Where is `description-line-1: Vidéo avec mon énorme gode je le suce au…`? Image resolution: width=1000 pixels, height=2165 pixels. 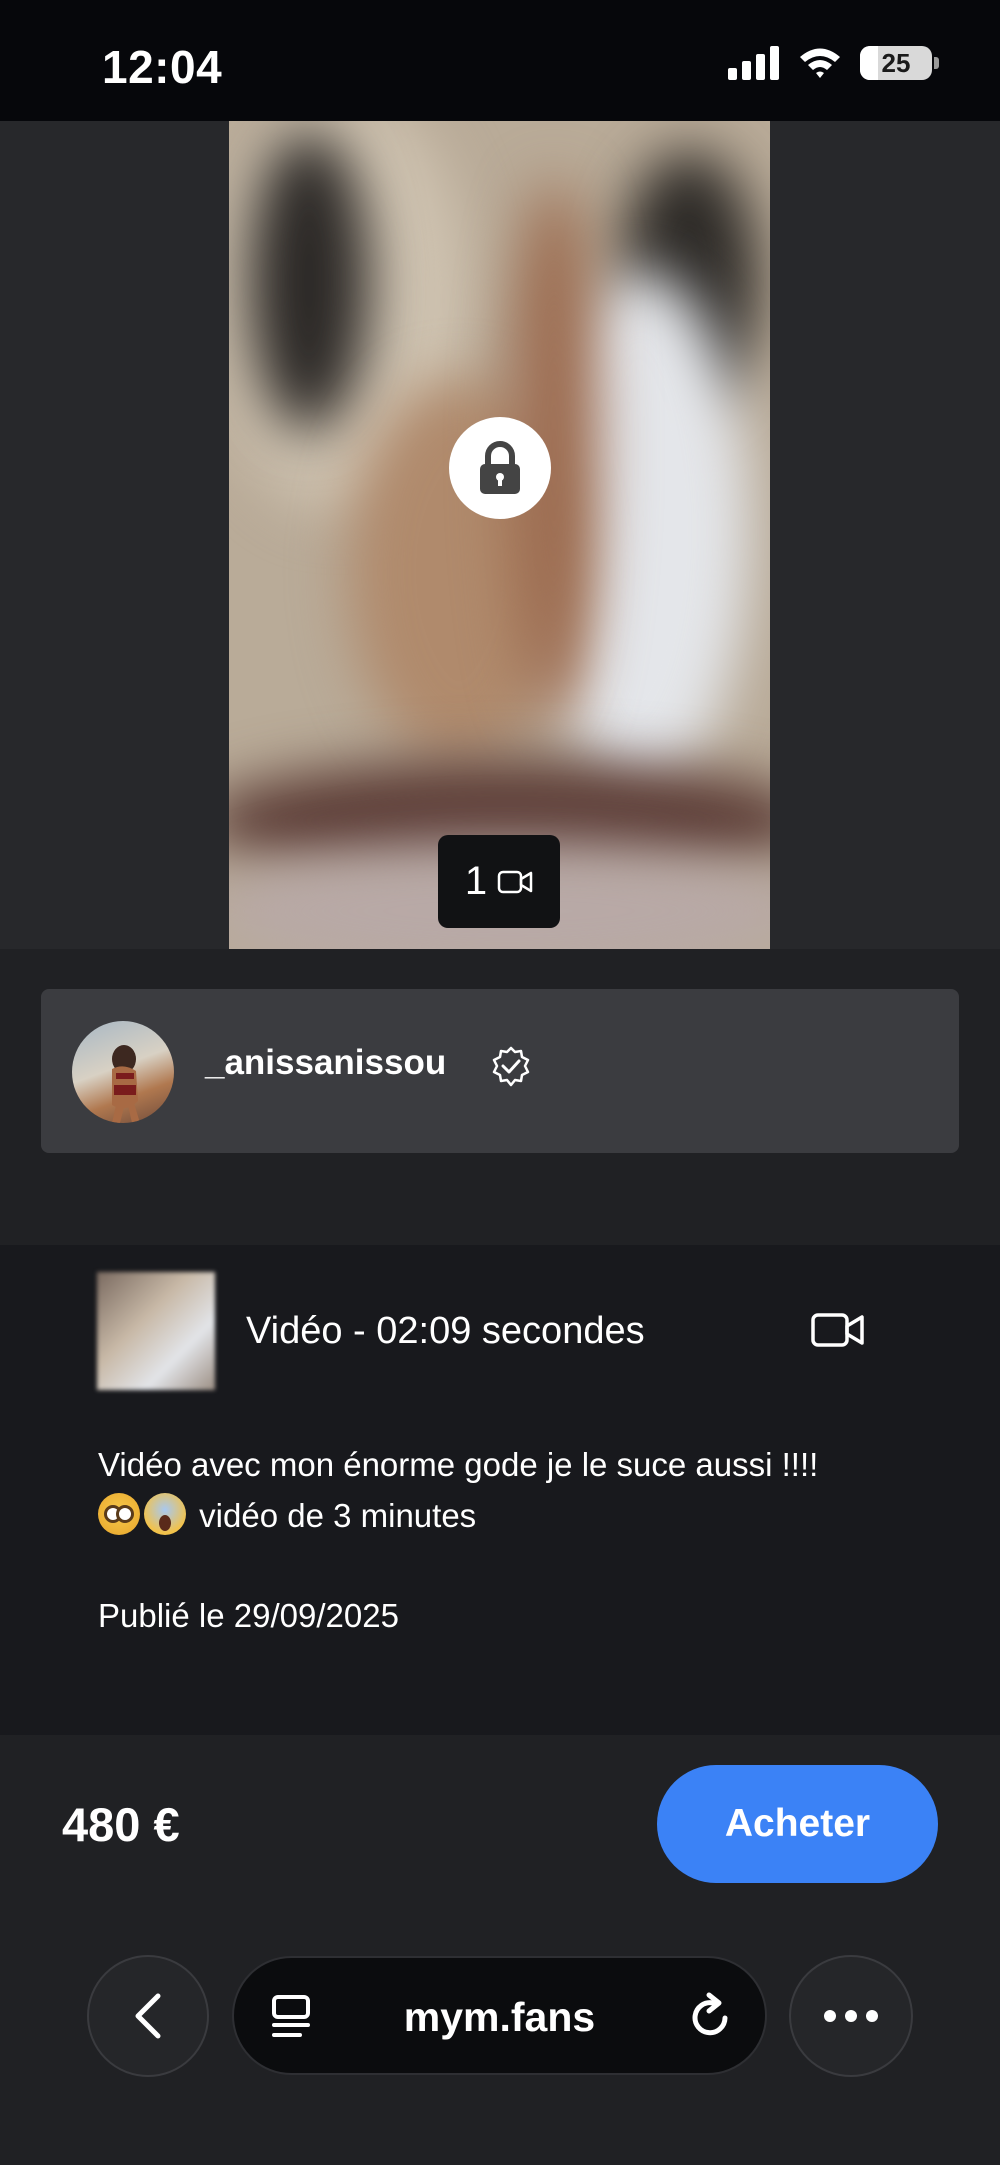
description-line-1: Vidéo avec mon énorme gode je le suce au… is located at coordinates (458, 1464).